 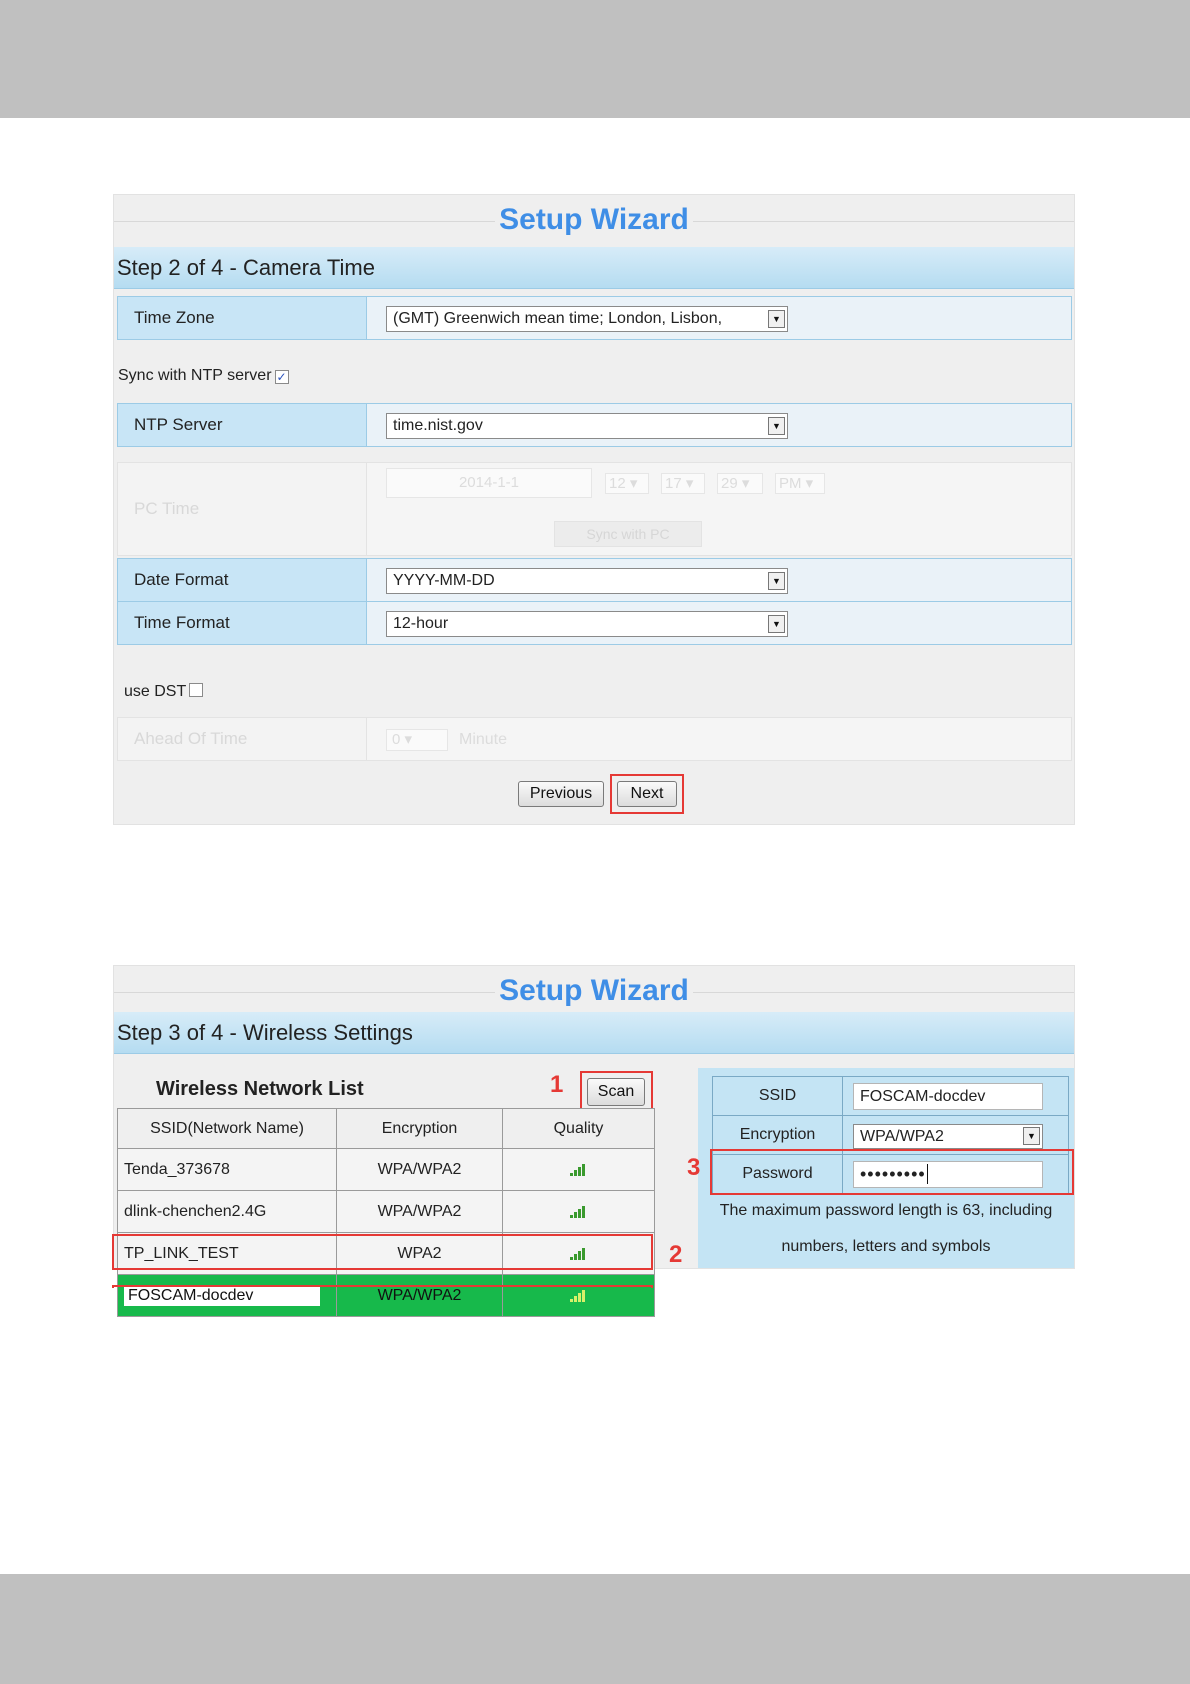 I want to click on ntp-server-label: NTP Server, so click(x=242, y=425).